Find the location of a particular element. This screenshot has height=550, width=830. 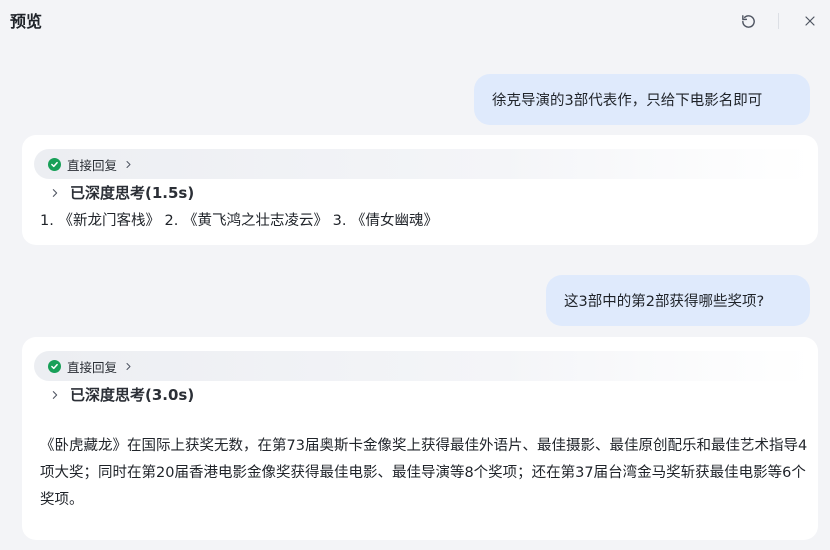

user-message: 这3部中的第2部获得哪些奖项? is located at coordinates (678, 300).